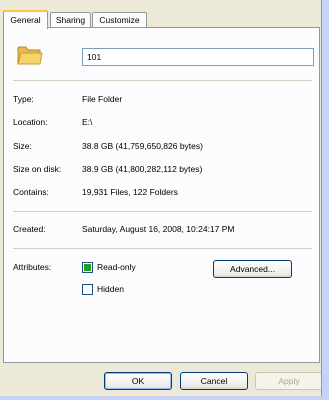 Image resolution: width=329 pixels, height=400 pixels. What do you see at coordinates (22, 146) in the screenshot?
I see `size-label: Size:` at bounding box center [22, 146].